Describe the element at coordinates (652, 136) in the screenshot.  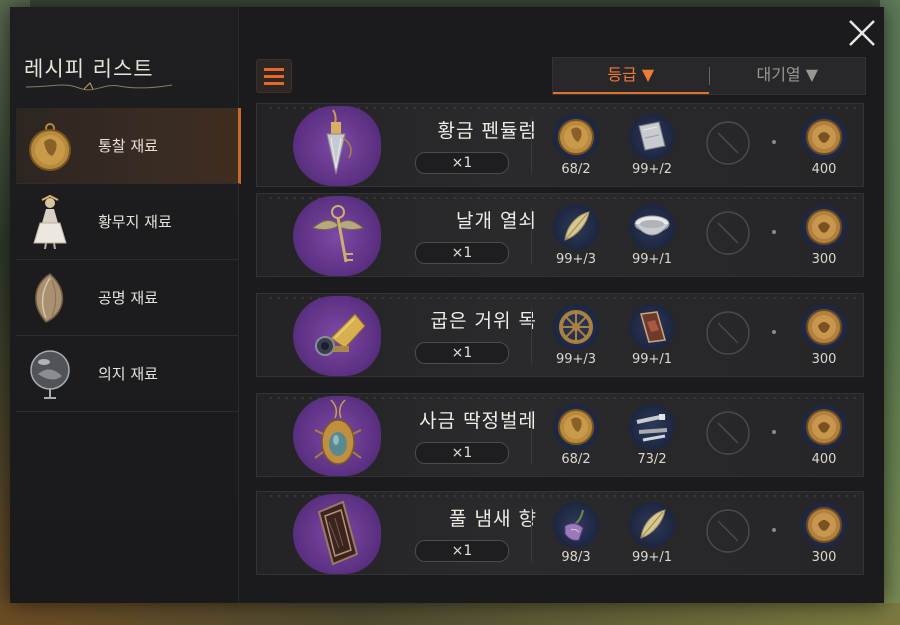
I see `metal-plate-icon` at that location.